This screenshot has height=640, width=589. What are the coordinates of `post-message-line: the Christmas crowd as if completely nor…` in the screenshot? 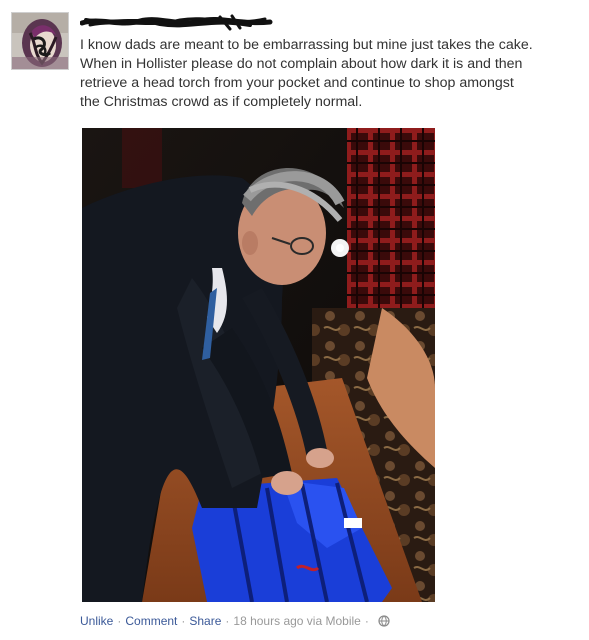 It's located at (221, 102).